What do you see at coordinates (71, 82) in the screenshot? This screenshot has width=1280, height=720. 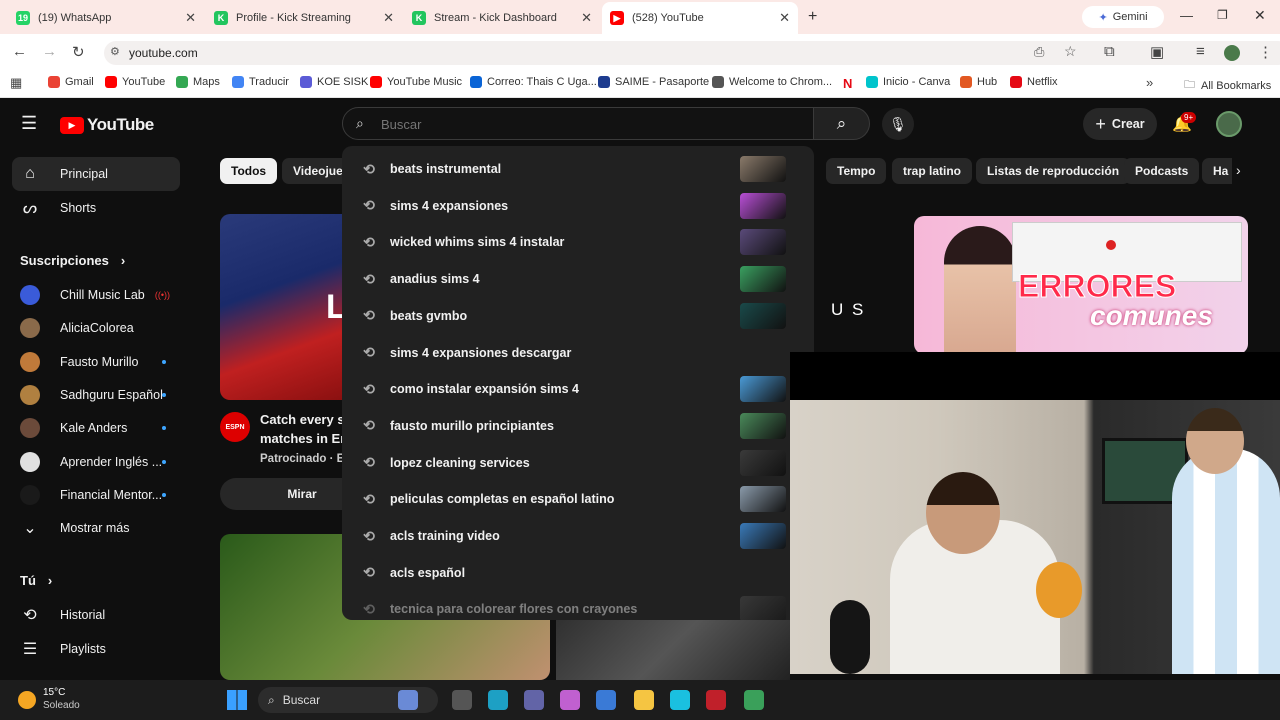 I see `bookmark-item: Gmail` at bounding box center [71, 82].